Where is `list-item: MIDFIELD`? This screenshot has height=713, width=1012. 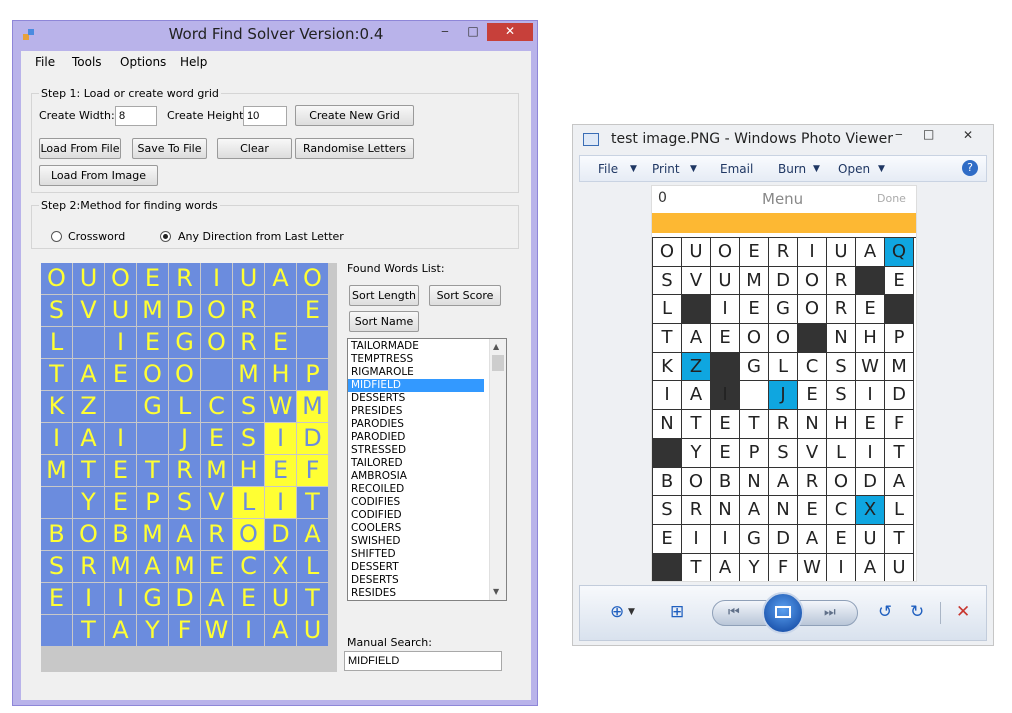 list-item: MIDFIELD is located at coordinates (416, 385).